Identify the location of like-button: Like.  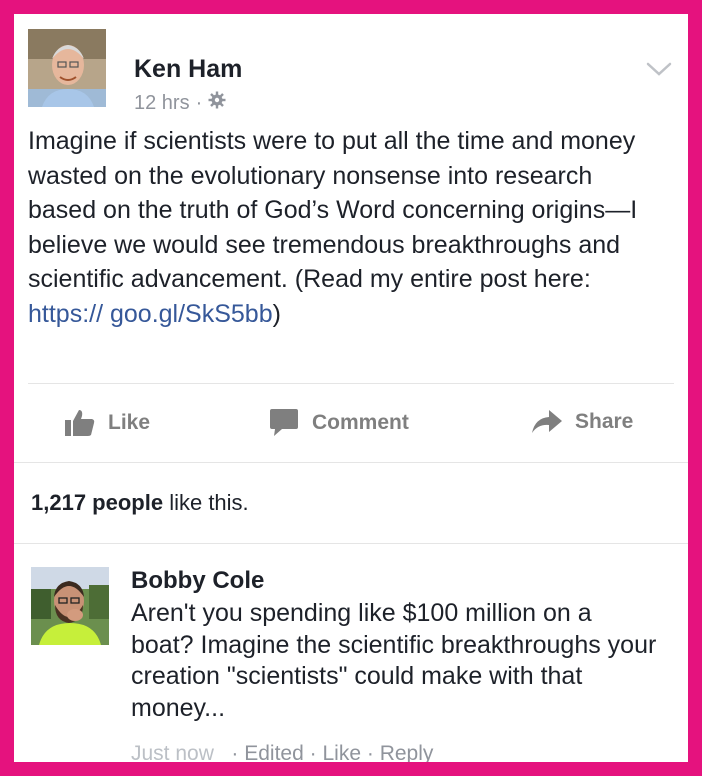
(107, 423).